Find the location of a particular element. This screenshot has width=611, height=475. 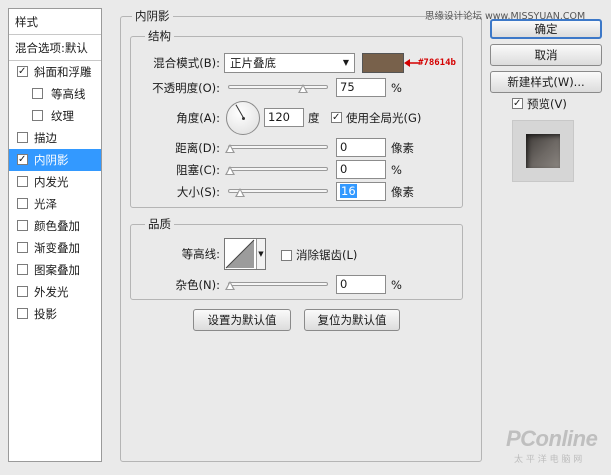

distance-slider is located at coordinates (276, 148).